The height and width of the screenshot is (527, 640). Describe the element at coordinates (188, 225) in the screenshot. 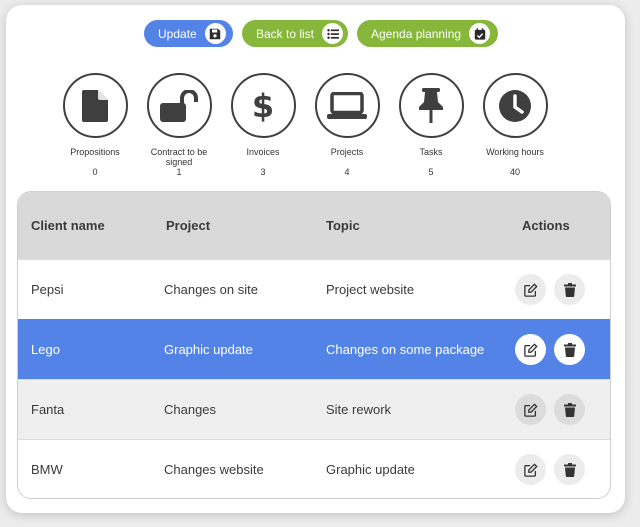

I see `header-project: Project` at that location.